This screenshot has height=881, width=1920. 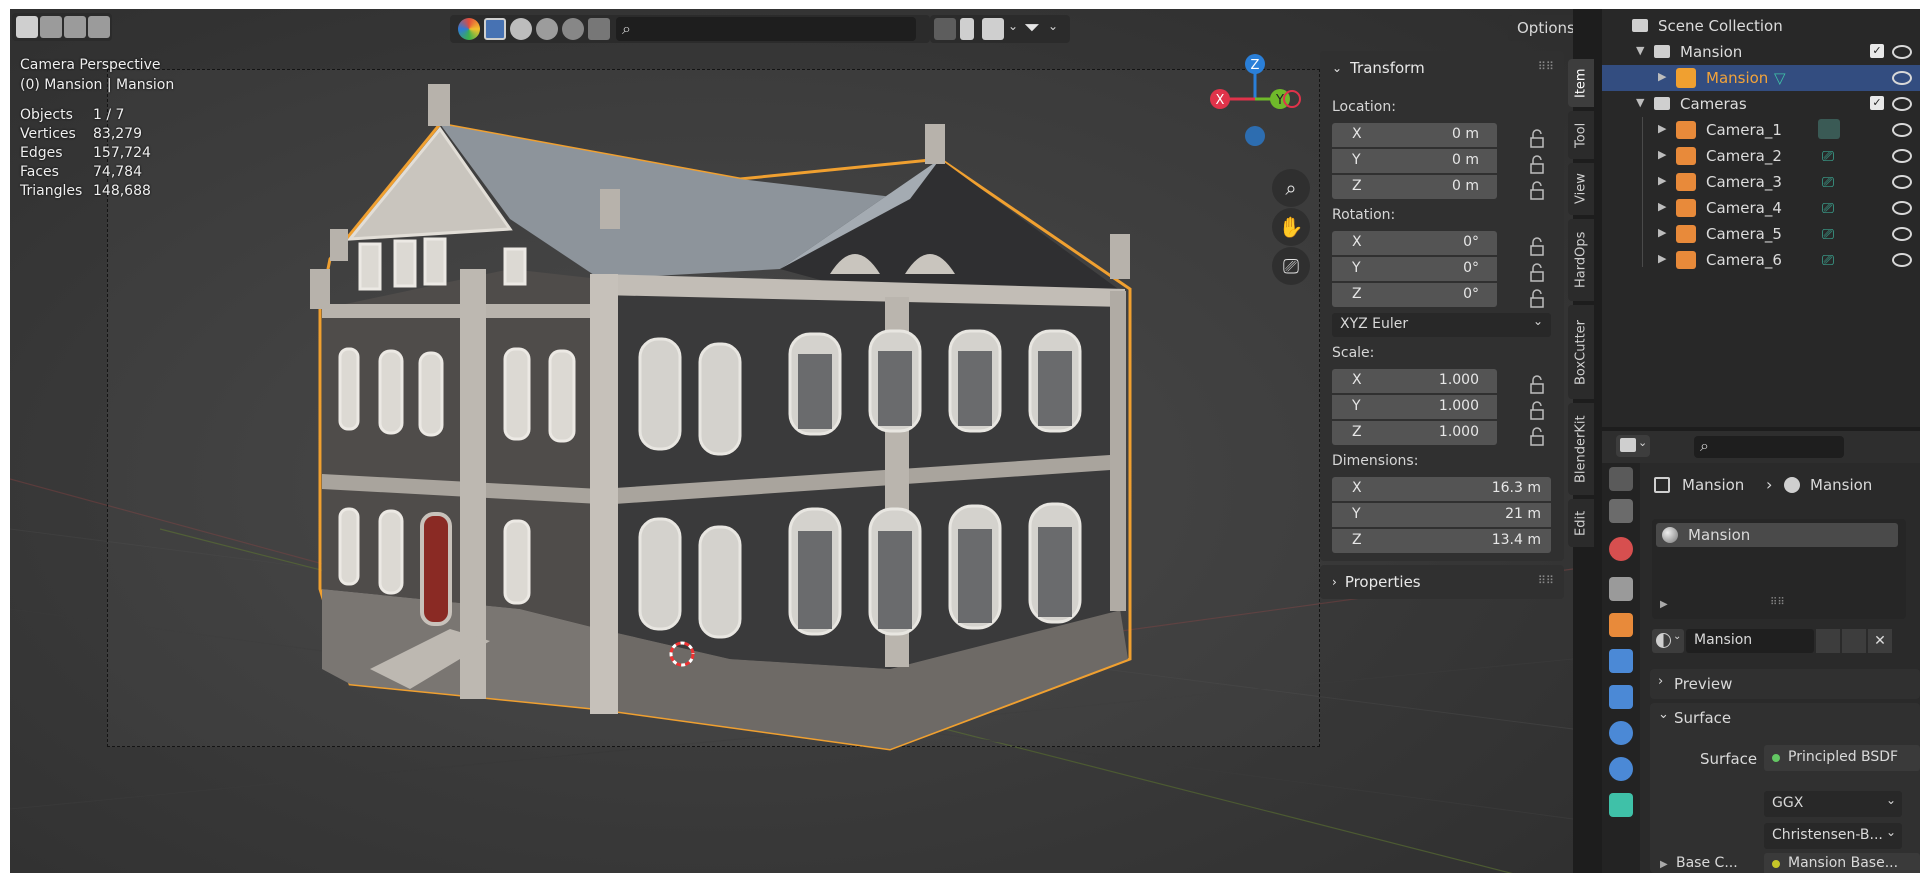 I want to click on tab-edit: Edit, so click(x=1581, y=523).